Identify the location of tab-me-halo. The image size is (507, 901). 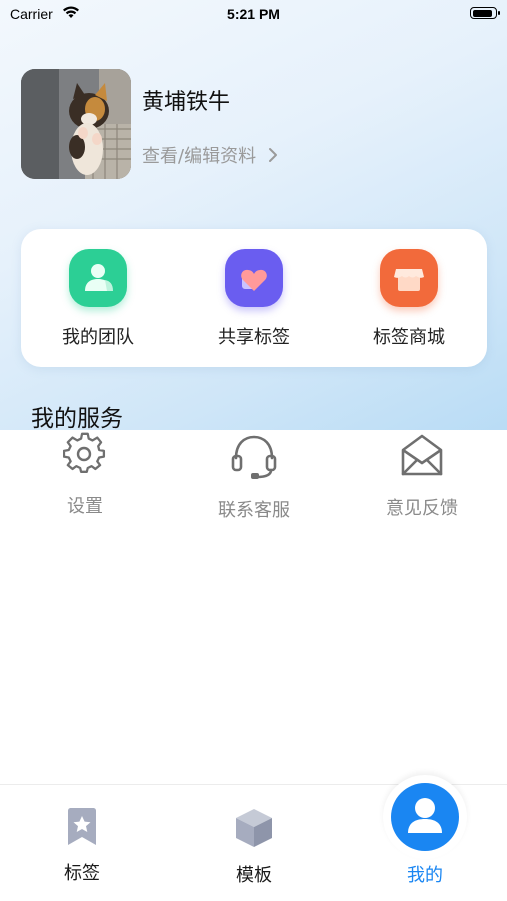
(425, 817).